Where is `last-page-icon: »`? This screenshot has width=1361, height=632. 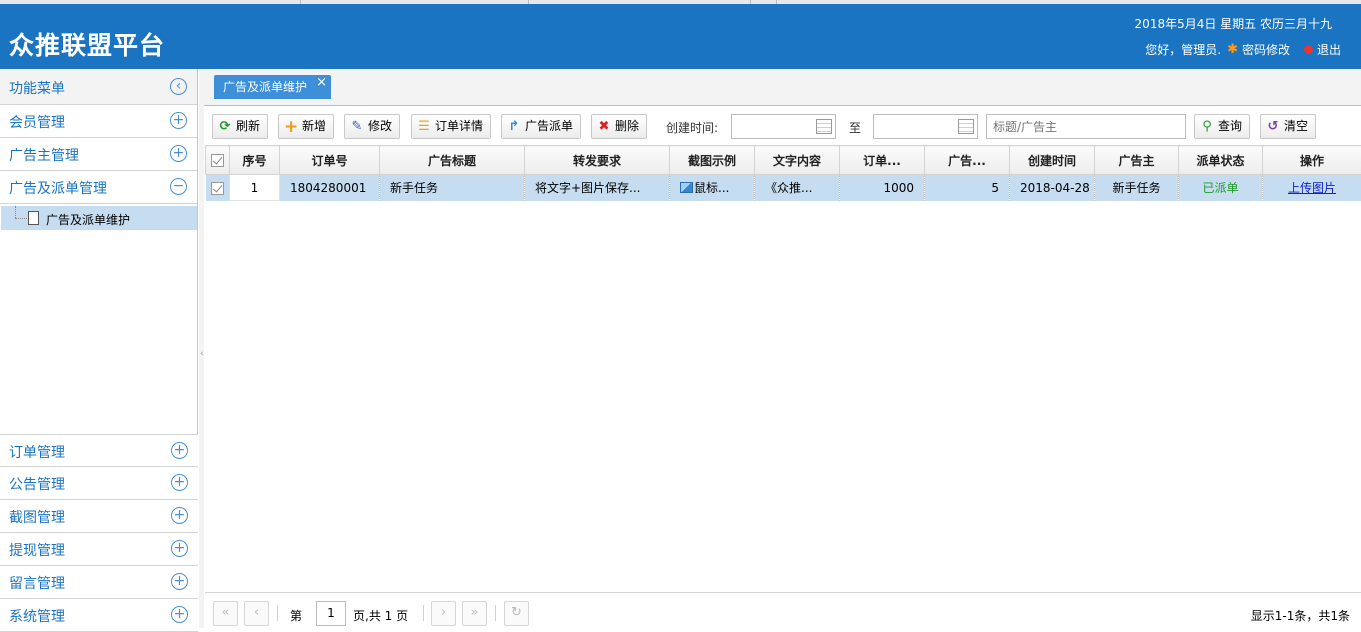 last-page-icon: » is located at coordinates (474, 613).